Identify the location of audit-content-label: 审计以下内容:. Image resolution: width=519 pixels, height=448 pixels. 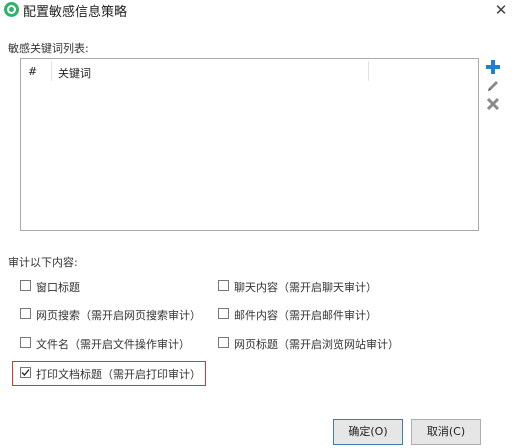
(43, 262).